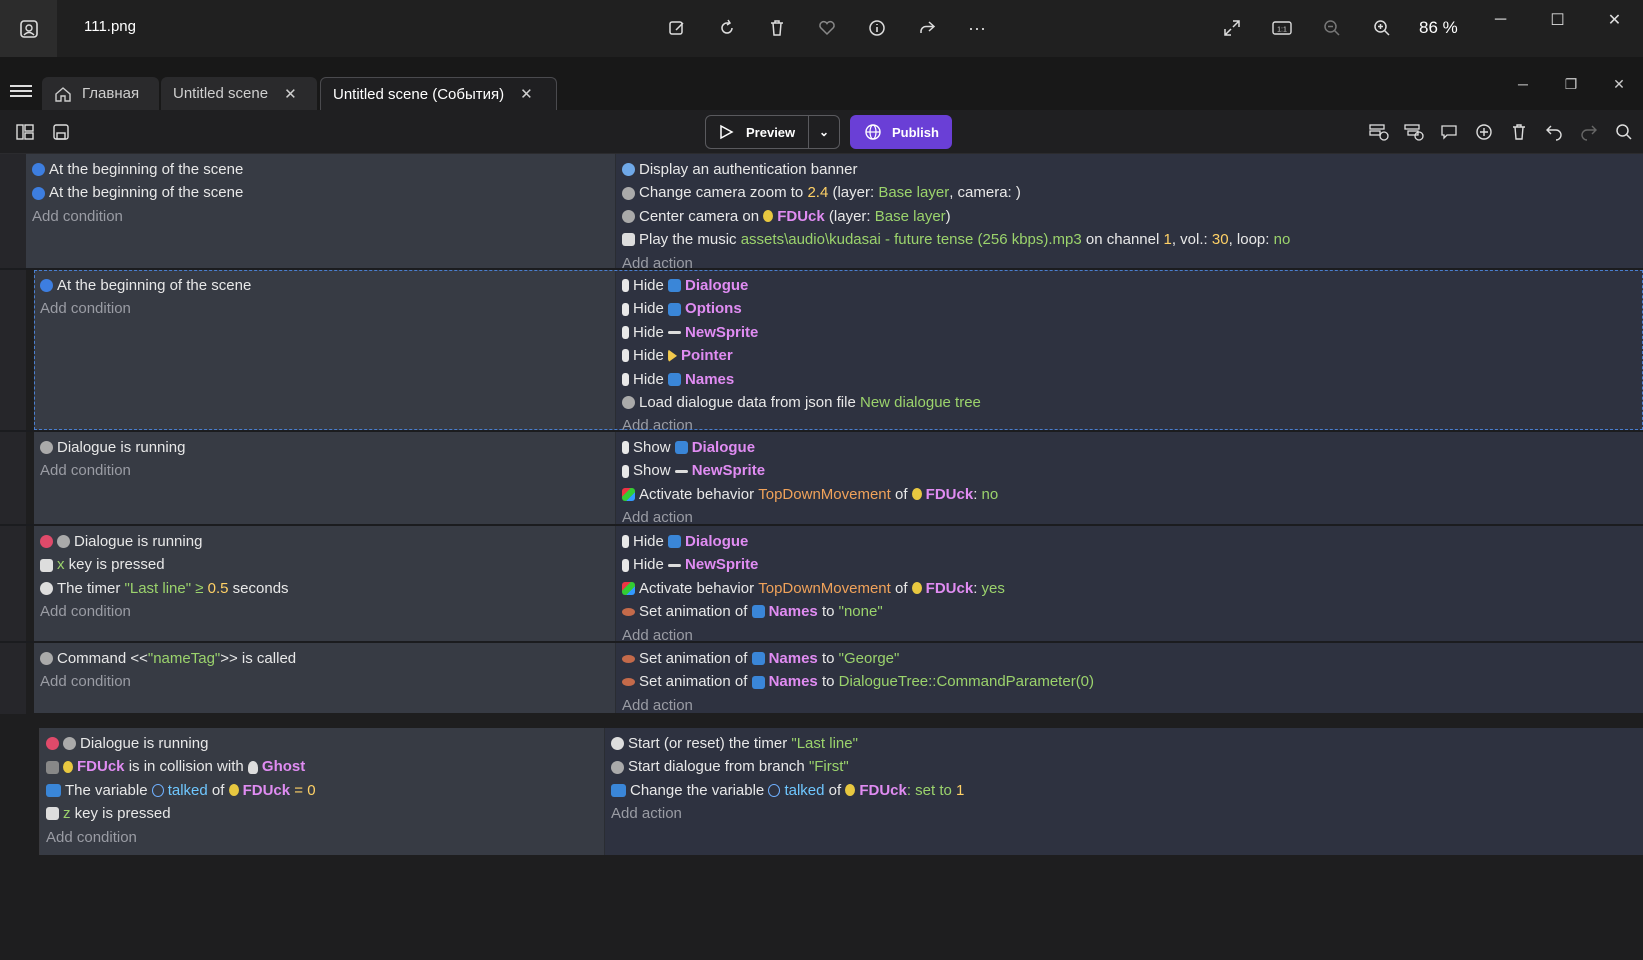 The image size is (1643, 960). I want to click on action-line: Start dialogue from branch "First", so click(1124, 766).